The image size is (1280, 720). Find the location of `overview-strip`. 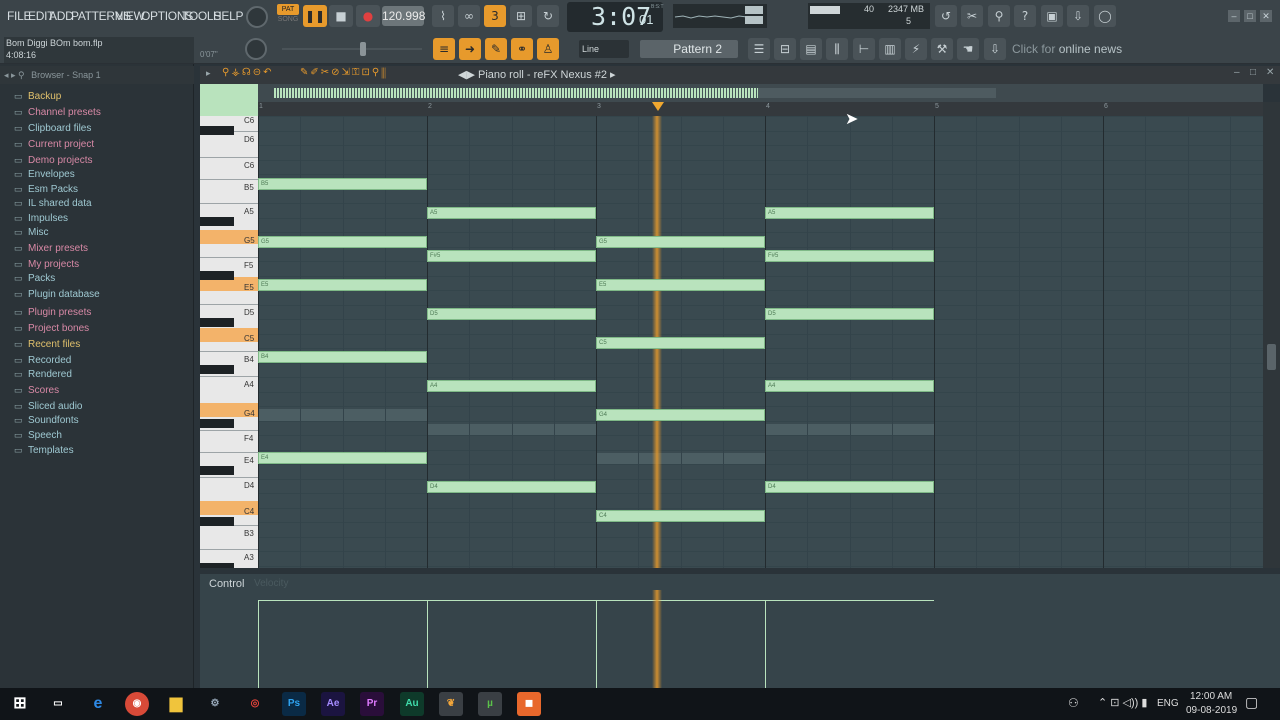

overview-strip is located at coordinates (760, 93).